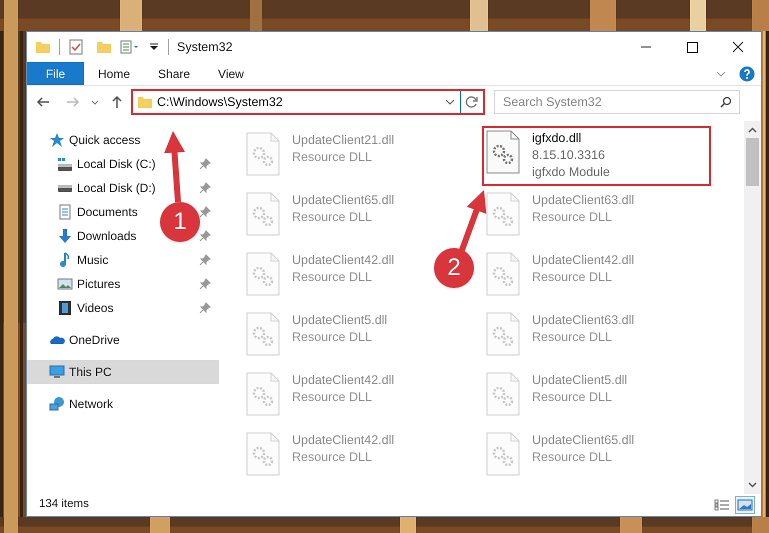  I want to click on nav-item: Music, so click(82, 260).